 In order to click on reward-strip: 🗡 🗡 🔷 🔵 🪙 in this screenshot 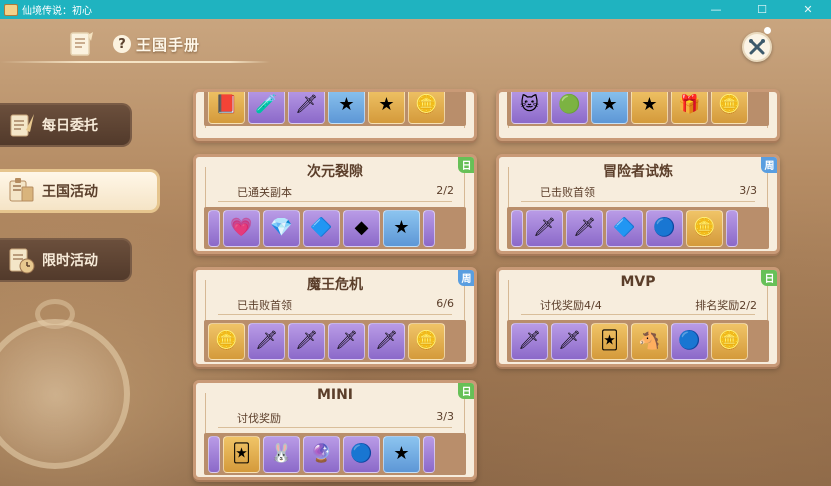, I will do `click(638, 228)`.